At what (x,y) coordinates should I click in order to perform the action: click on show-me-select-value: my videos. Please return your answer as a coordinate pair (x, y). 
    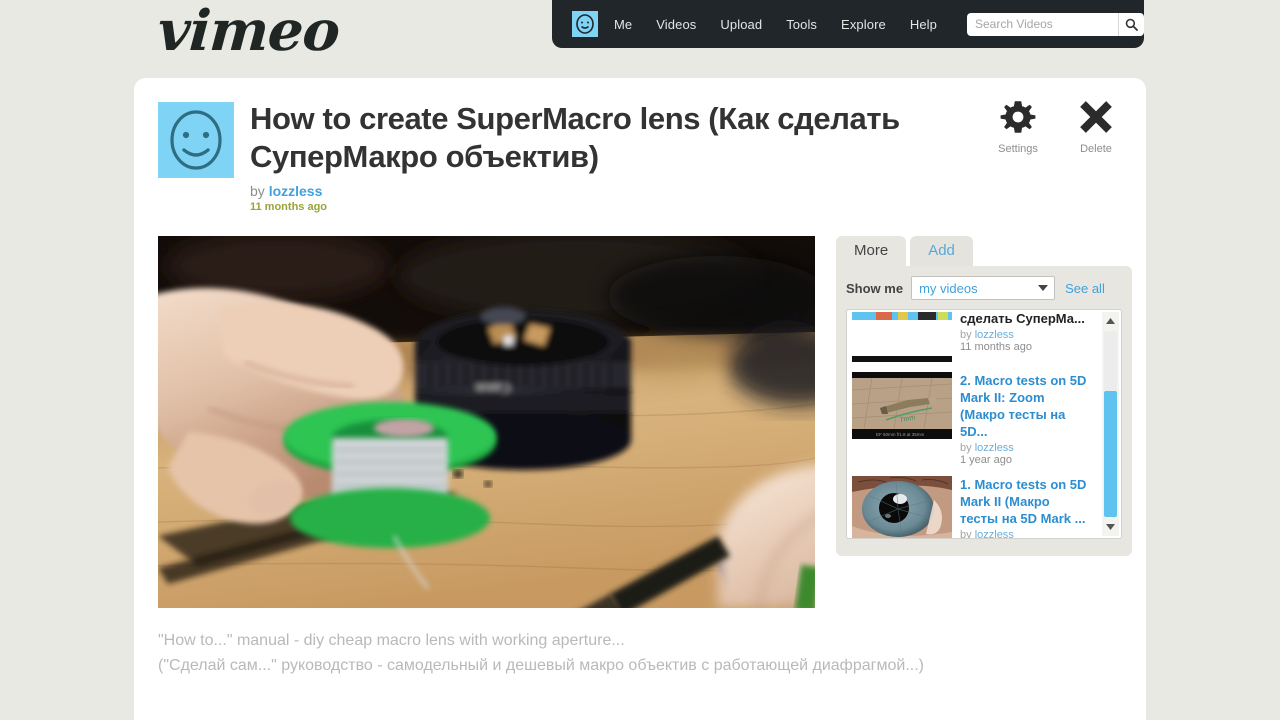
    Looking at the image, I should click on (948, 288).